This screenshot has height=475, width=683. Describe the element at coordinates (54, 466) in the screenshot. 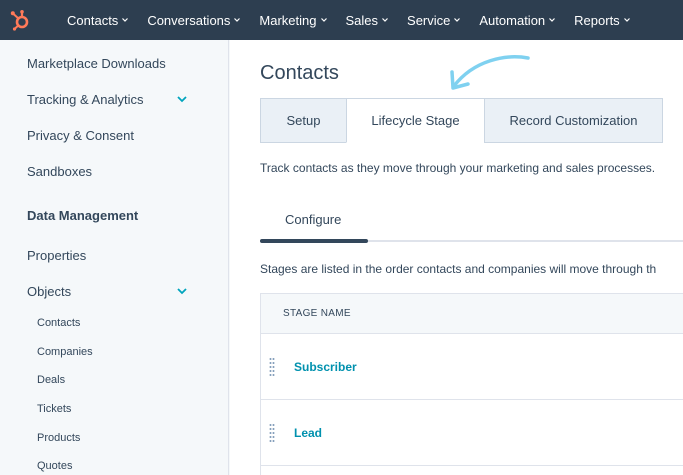

I see `sidebar-subitem-quotes: Quotes` at that location.